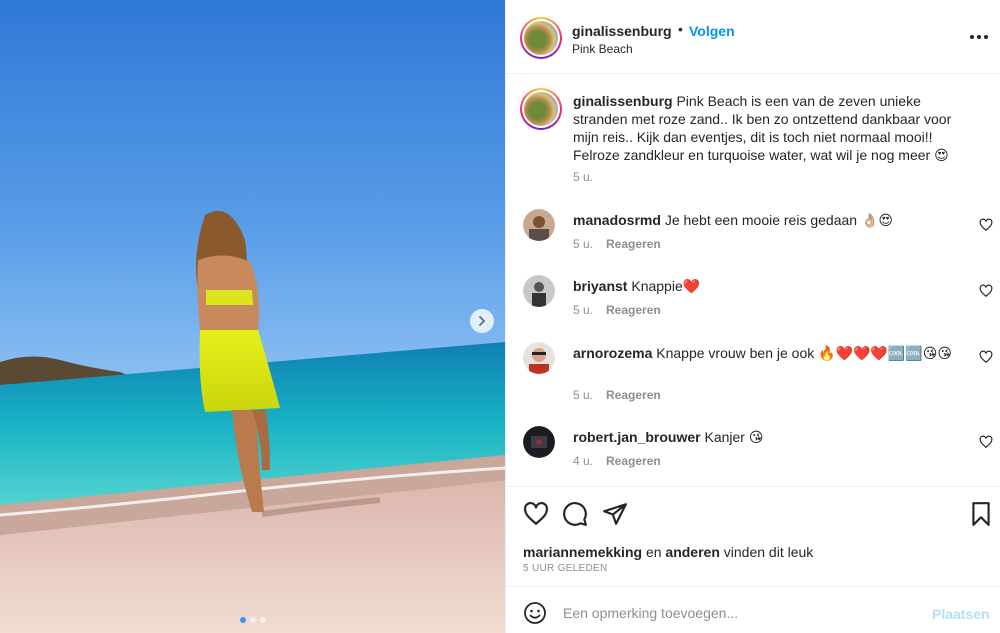  I want to click on caption-timestamp: 5 u., so click(583, 177).